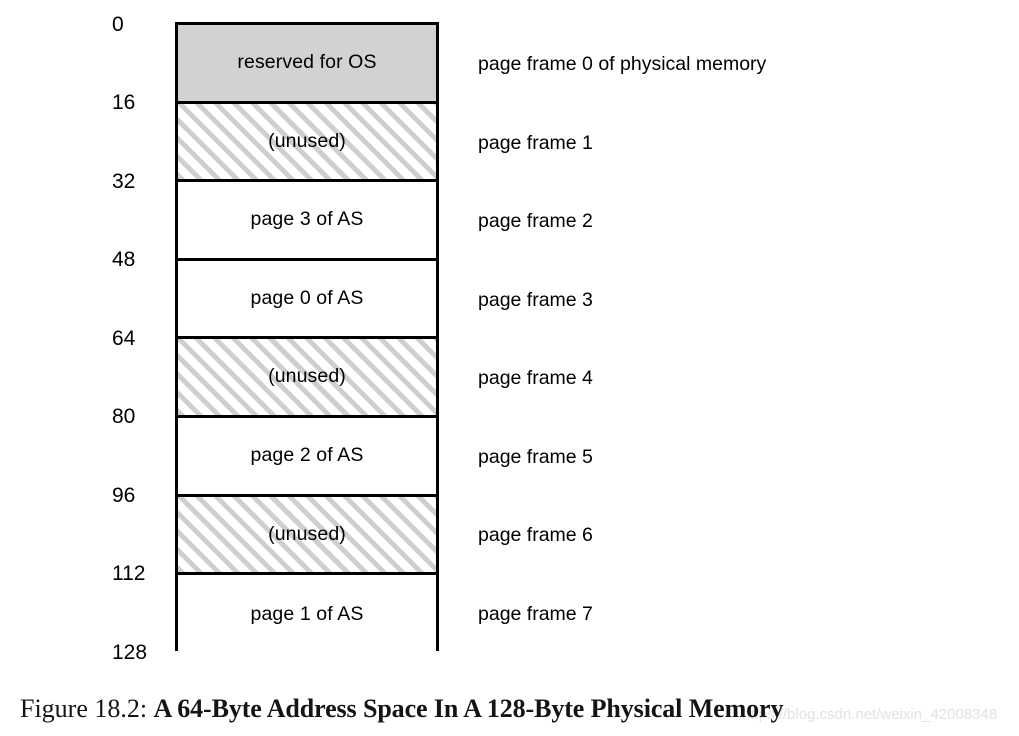  I want to click on offset-tick-64: 64, so click(124, 338).